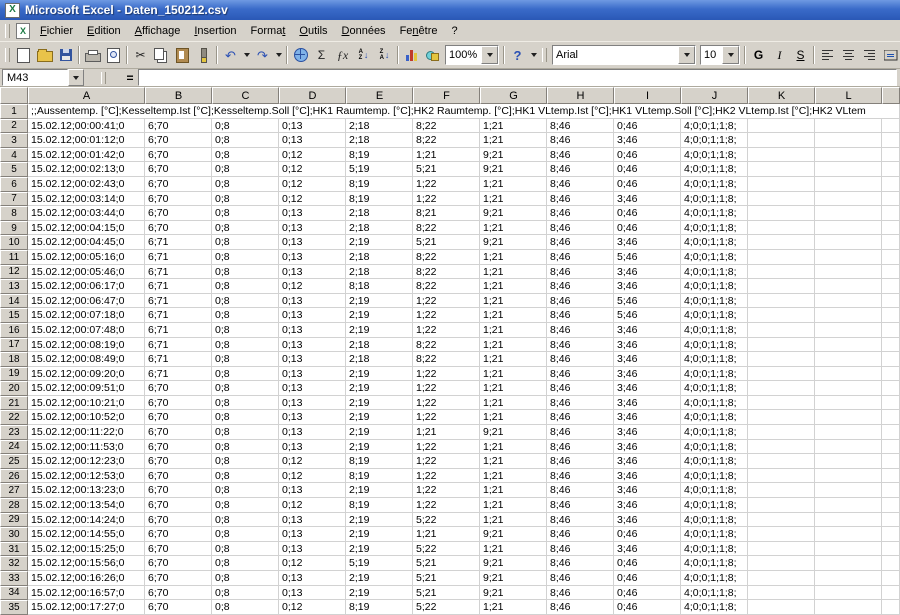  What do you see at coordinates (14, 184) in the screenshot?
I see `row-header-6: 6` at bounding box center [14, 184].